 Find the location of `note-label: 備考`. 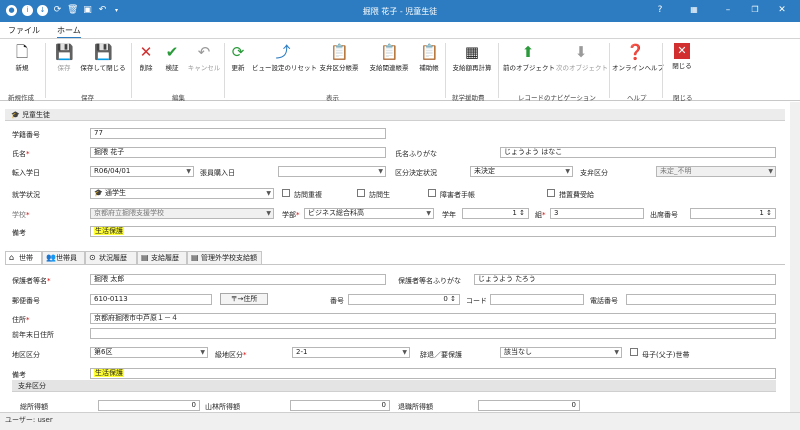

note-label: 備考 is located at coordinates (19, 233).